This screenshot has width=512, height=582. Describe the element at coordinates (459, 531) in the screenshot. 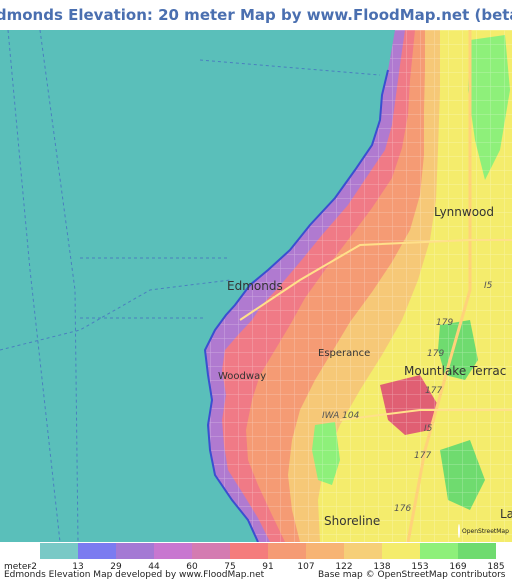

I see `osm-logo-icon` at that location.